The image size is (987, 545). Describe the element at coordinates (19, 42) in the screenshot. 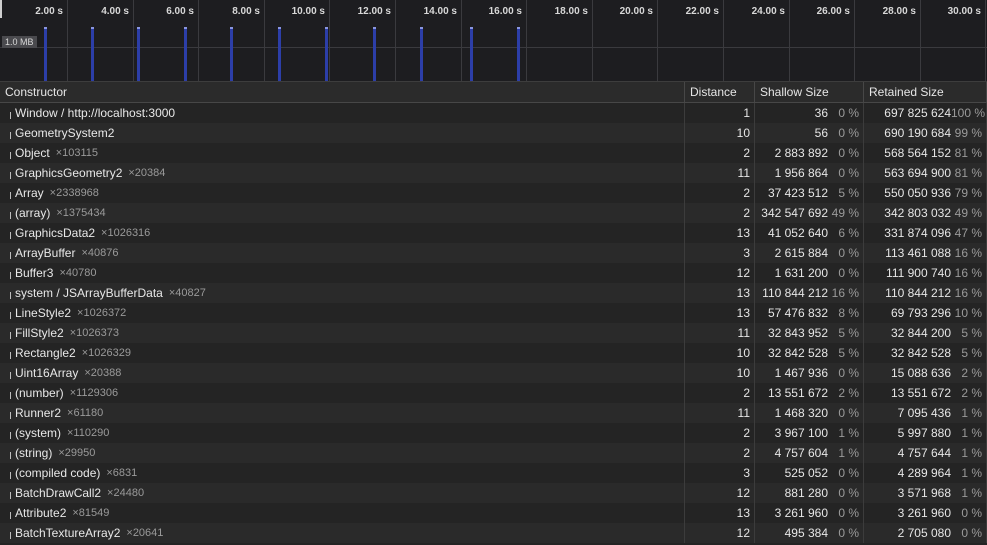

I see `memory-scale-label: 1.0 MB` at that location.